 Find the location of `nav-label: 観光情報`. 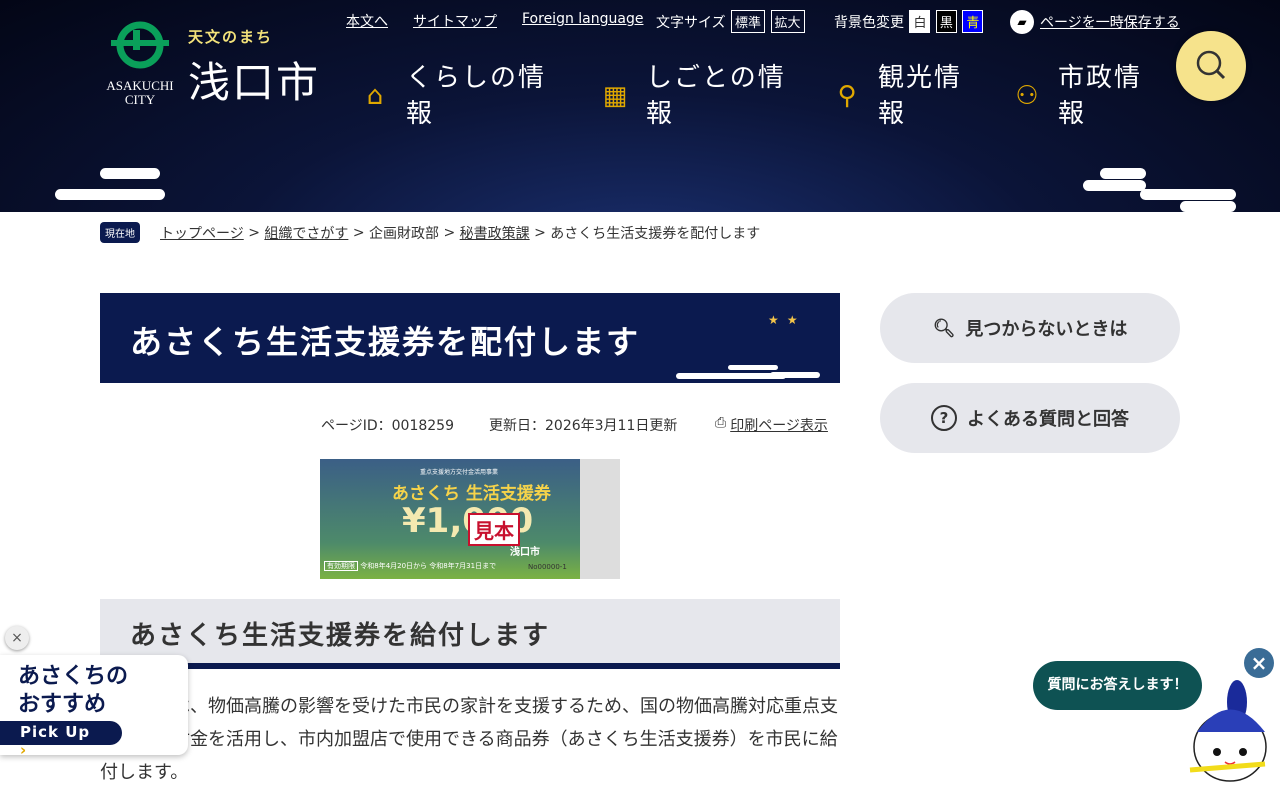

nav-label: 観光情報 is located at coordinates (920, 96).